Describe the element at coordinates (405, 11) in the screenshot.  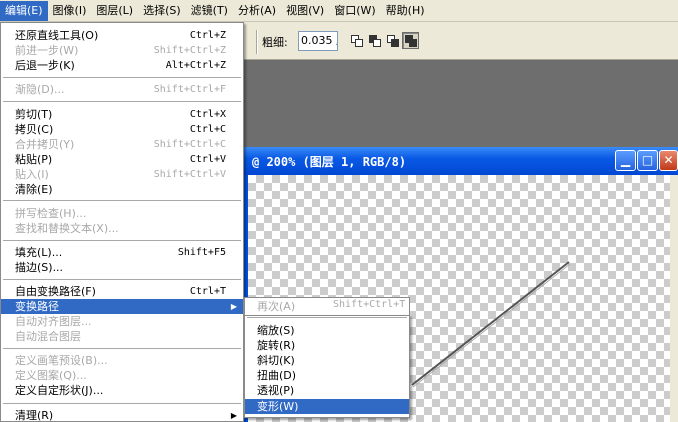
I see `menu-help: 帮助(H)` at that location.